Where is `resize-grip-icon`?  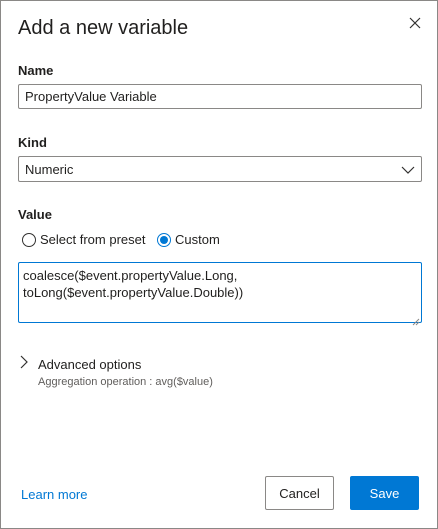
resize-grip-icon is located at coordinates (416, 322).